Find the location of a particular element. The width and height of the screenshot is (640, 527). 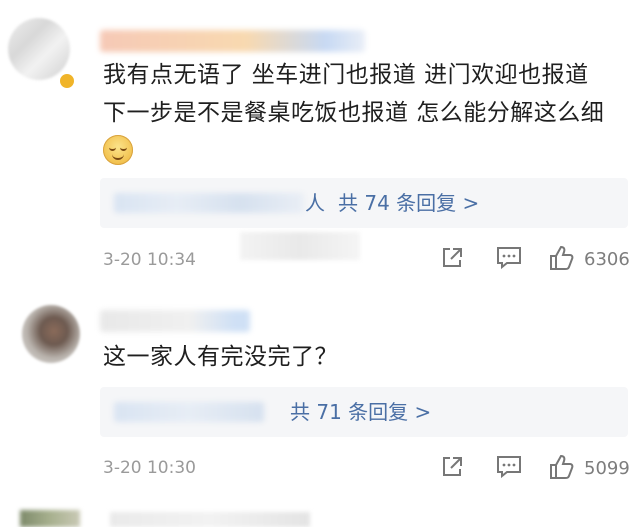

reply-count-link: 共 71 条回复 > is located at coordinates (360, 412).